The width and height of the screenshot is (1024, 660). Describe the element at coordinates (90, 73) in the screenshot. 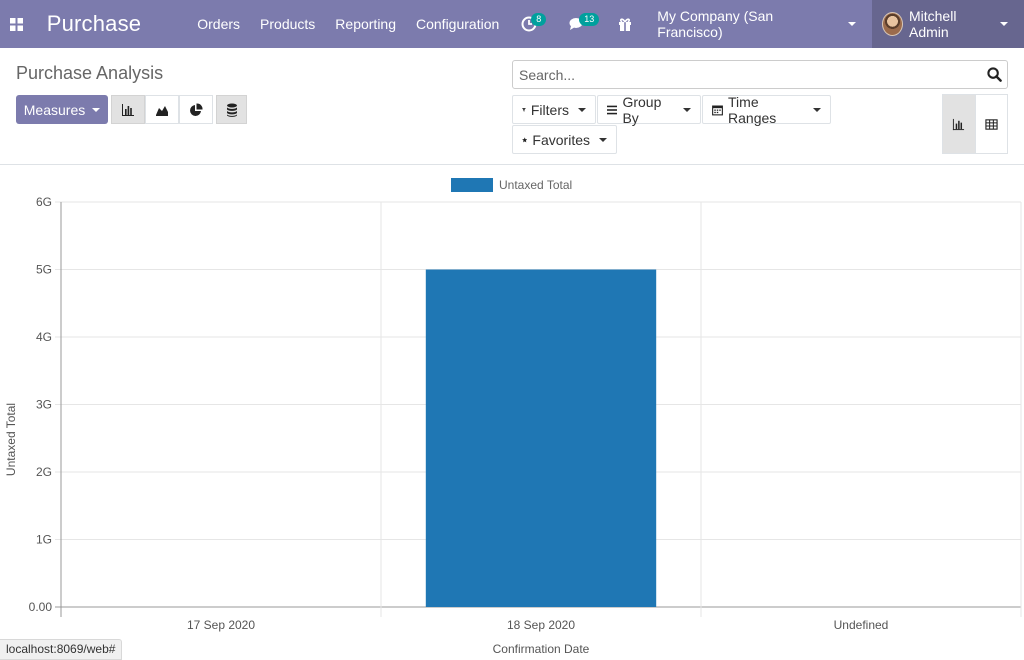

I see `page-title: Purchase Analysis` at that location.